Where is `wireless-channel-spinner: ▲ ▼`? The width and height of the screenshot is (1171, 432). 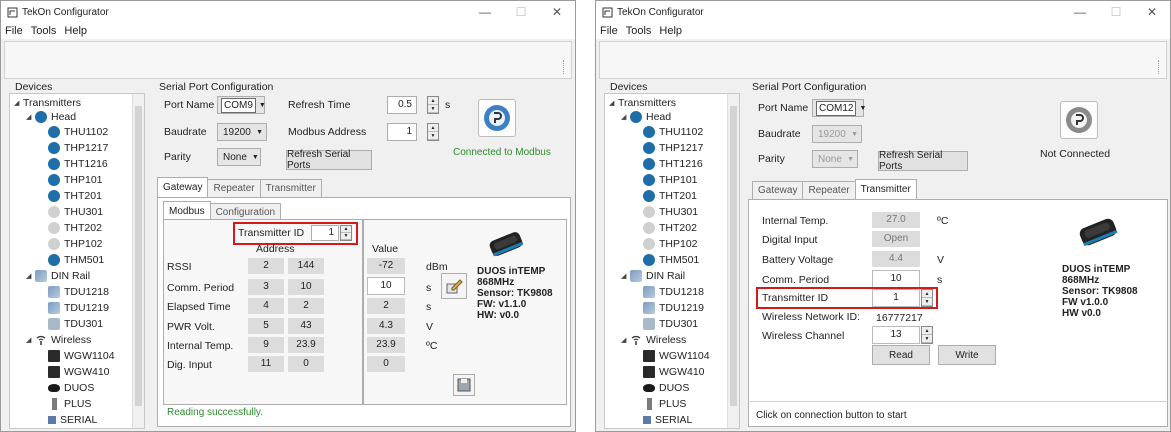 wireless-channel-spinner: ▲ ▼ is located at coordinates (927, 335).